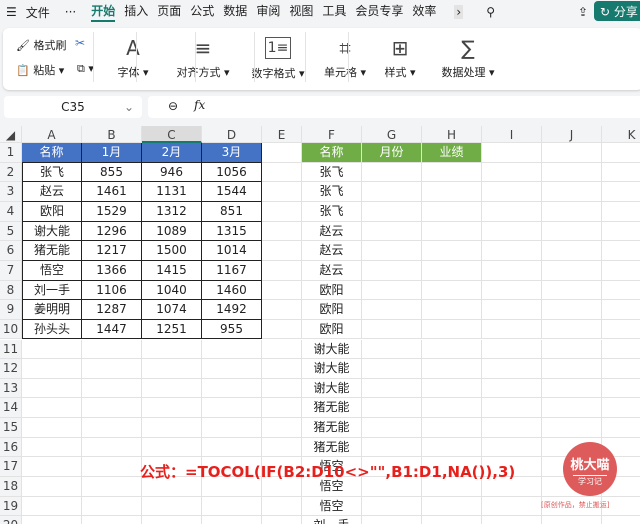  What do you see at coordinates (583, 12) in the screenshot?
I see `cloud-upload-icon: ⇪` at bounding box center [583, 12].